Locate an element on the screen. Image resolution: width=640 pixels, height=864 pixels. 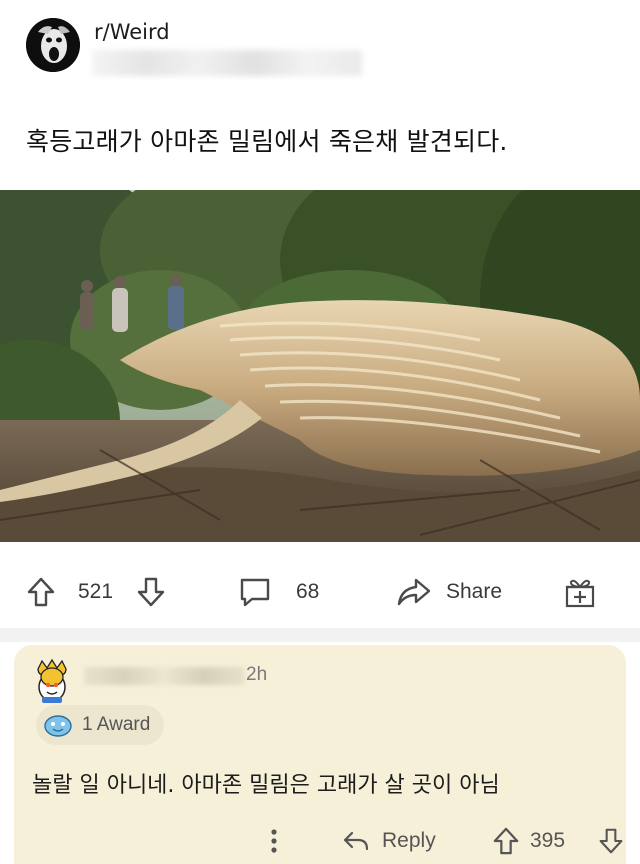
comment-avatar is located at coordinates (52, 681).